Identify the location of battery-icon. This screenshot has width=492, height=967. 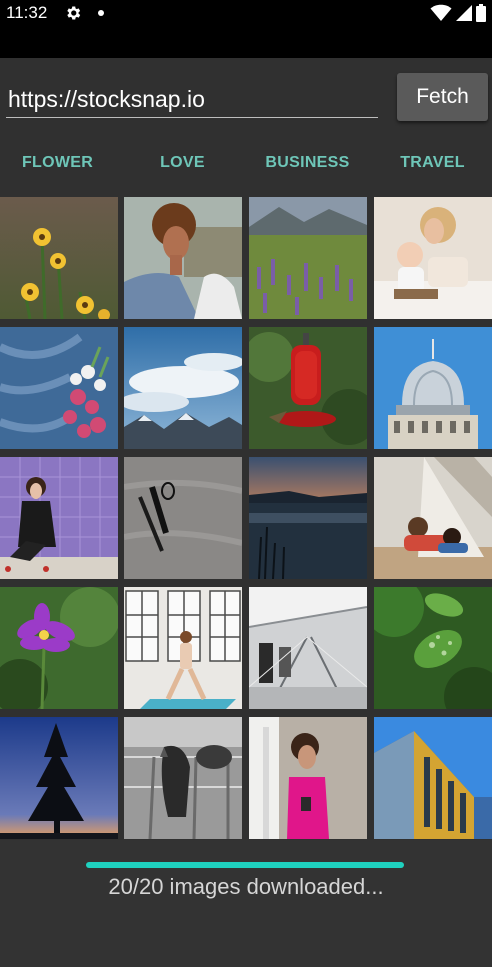
(481, 13).